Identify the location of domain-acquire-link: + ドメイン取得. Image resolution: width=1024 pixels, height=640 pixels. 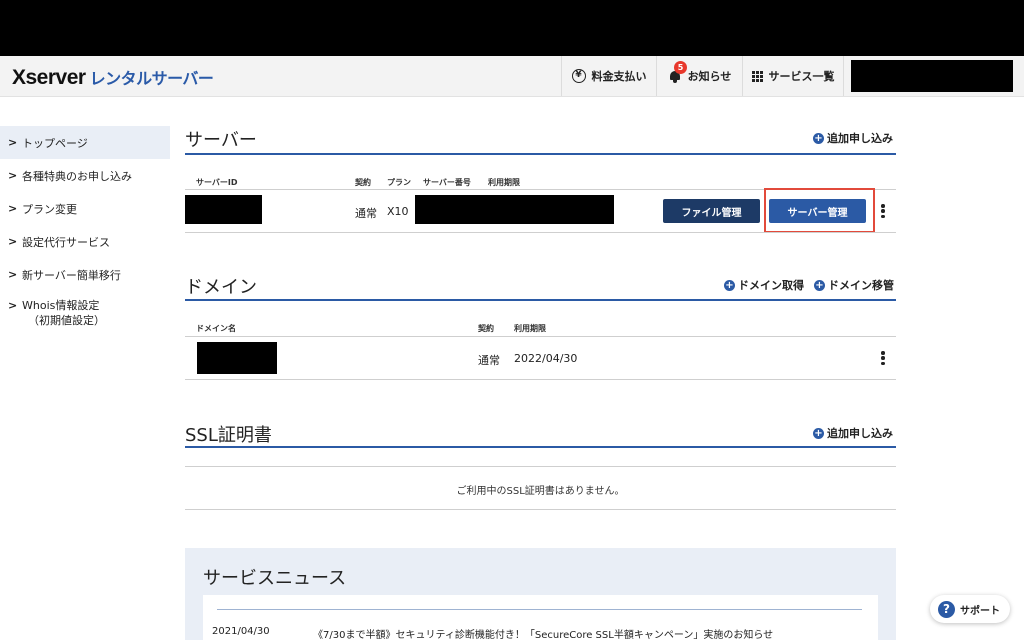
(764, 285).